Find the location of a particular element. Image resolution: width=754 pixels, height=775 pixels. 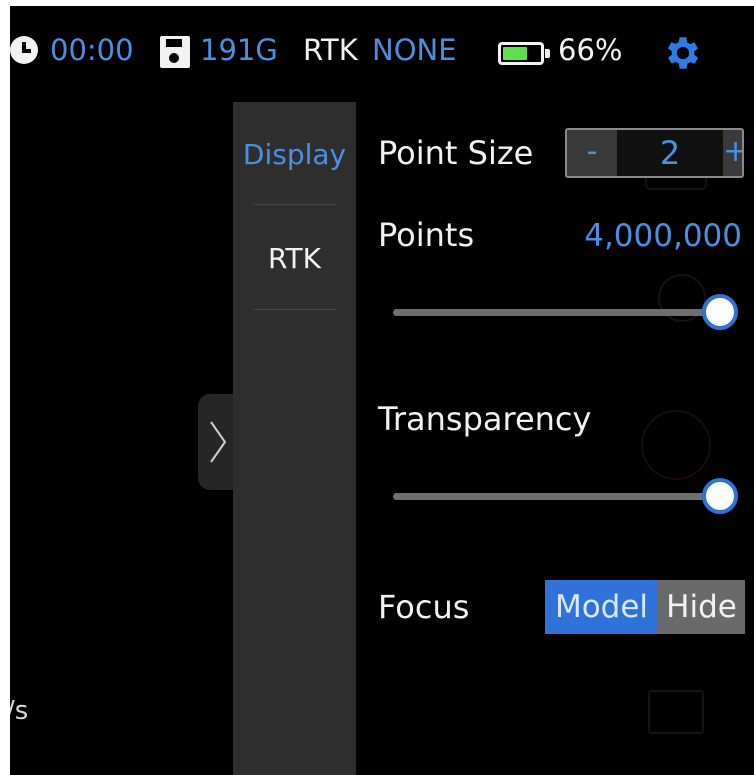

points-slider-track is located at coordinates (556, 312).